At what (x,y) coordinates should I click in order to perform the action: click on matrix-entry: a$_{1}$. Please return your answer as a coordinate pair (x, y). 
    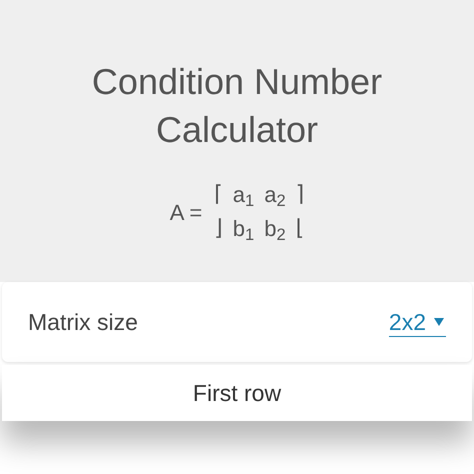
    Looking at the image, I should click on (243, 195).